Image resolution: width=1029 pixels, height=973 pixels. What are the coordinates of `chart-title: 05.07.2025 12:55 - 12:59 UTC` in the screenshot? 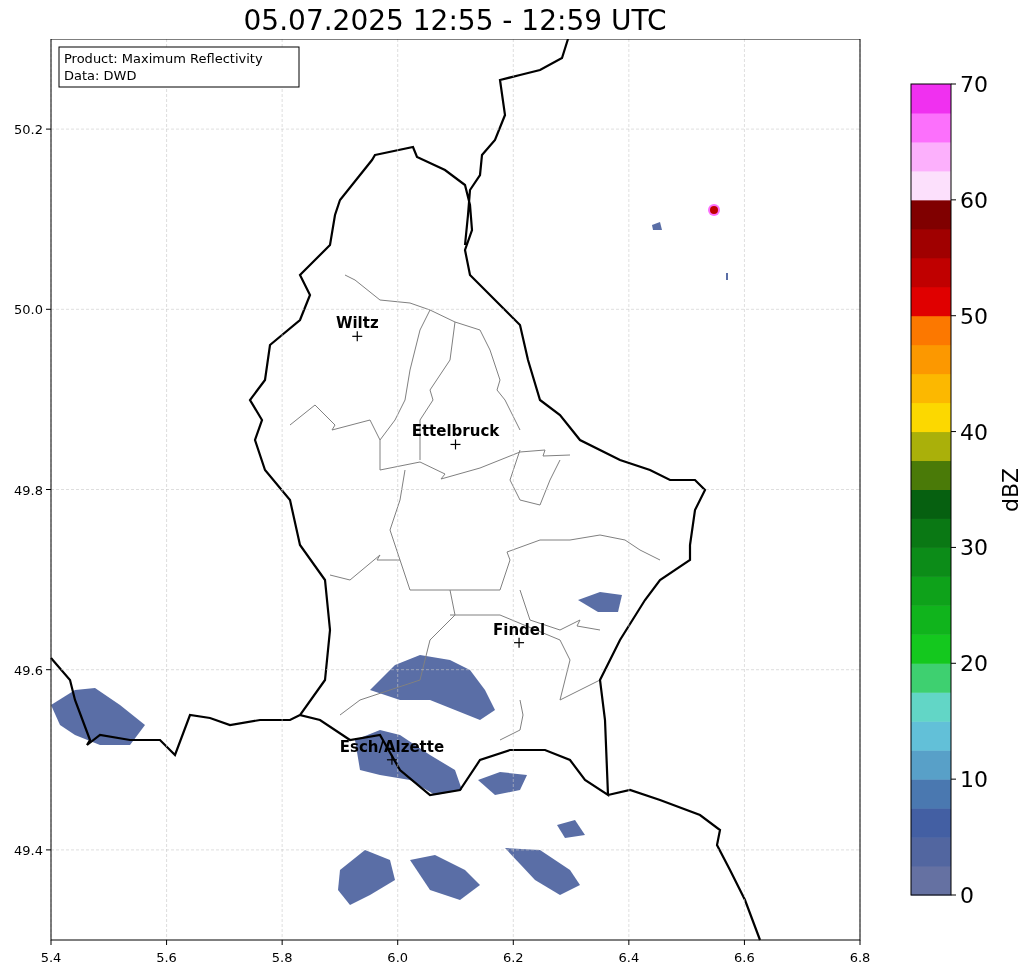 It's located at (455, 21).